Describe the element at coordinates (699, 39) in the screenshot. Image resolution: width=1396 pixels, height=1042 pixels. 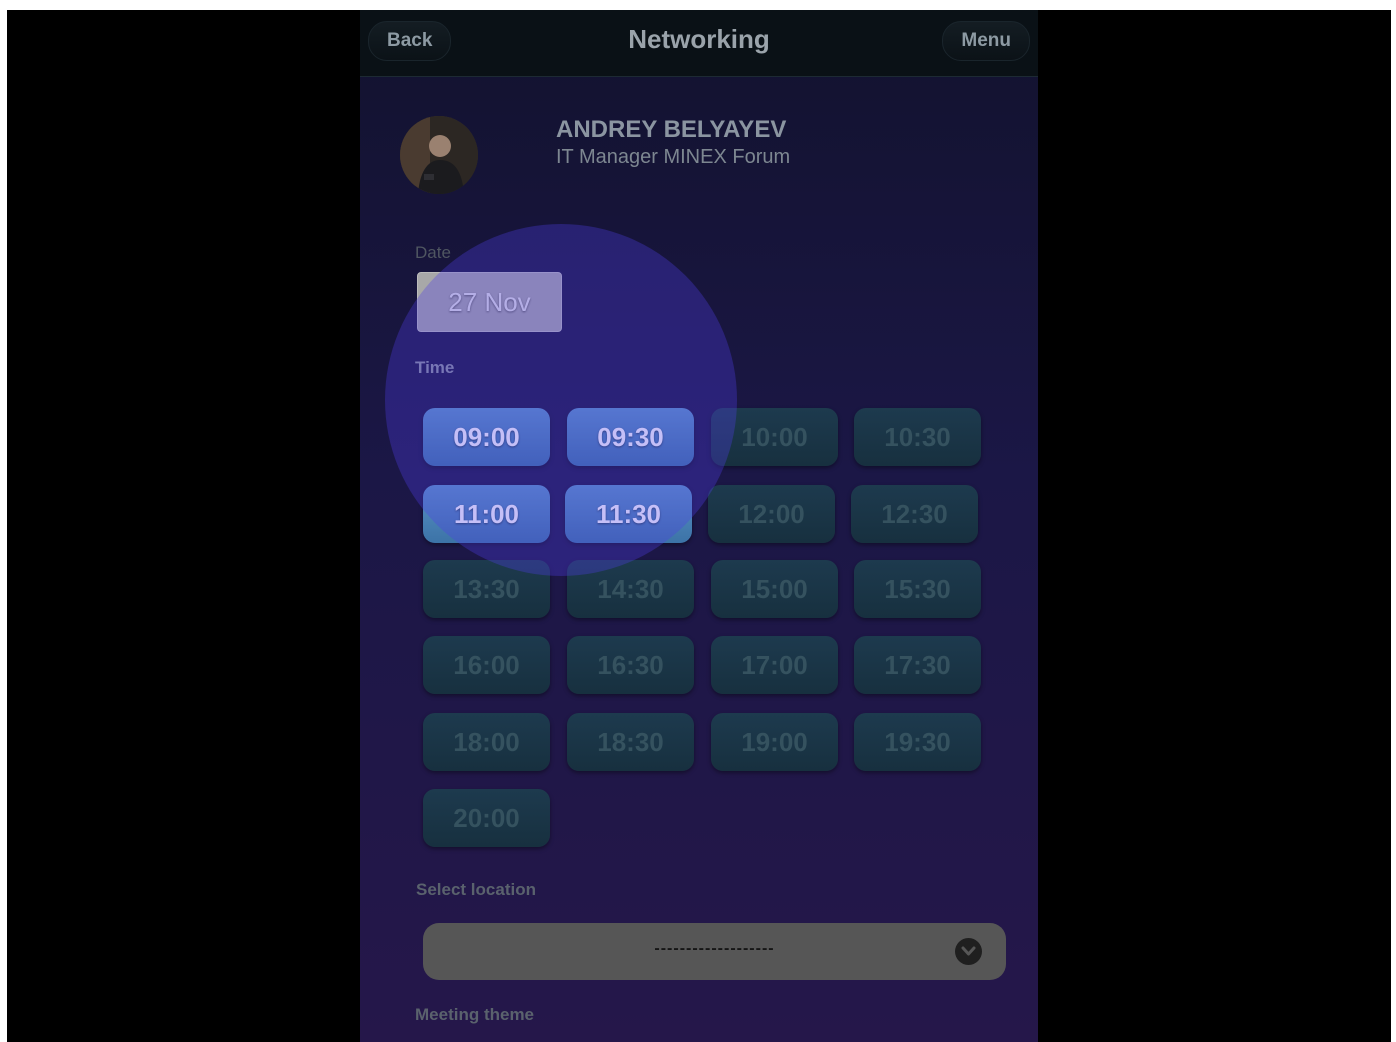
I see `page-title: Networking` at that location.